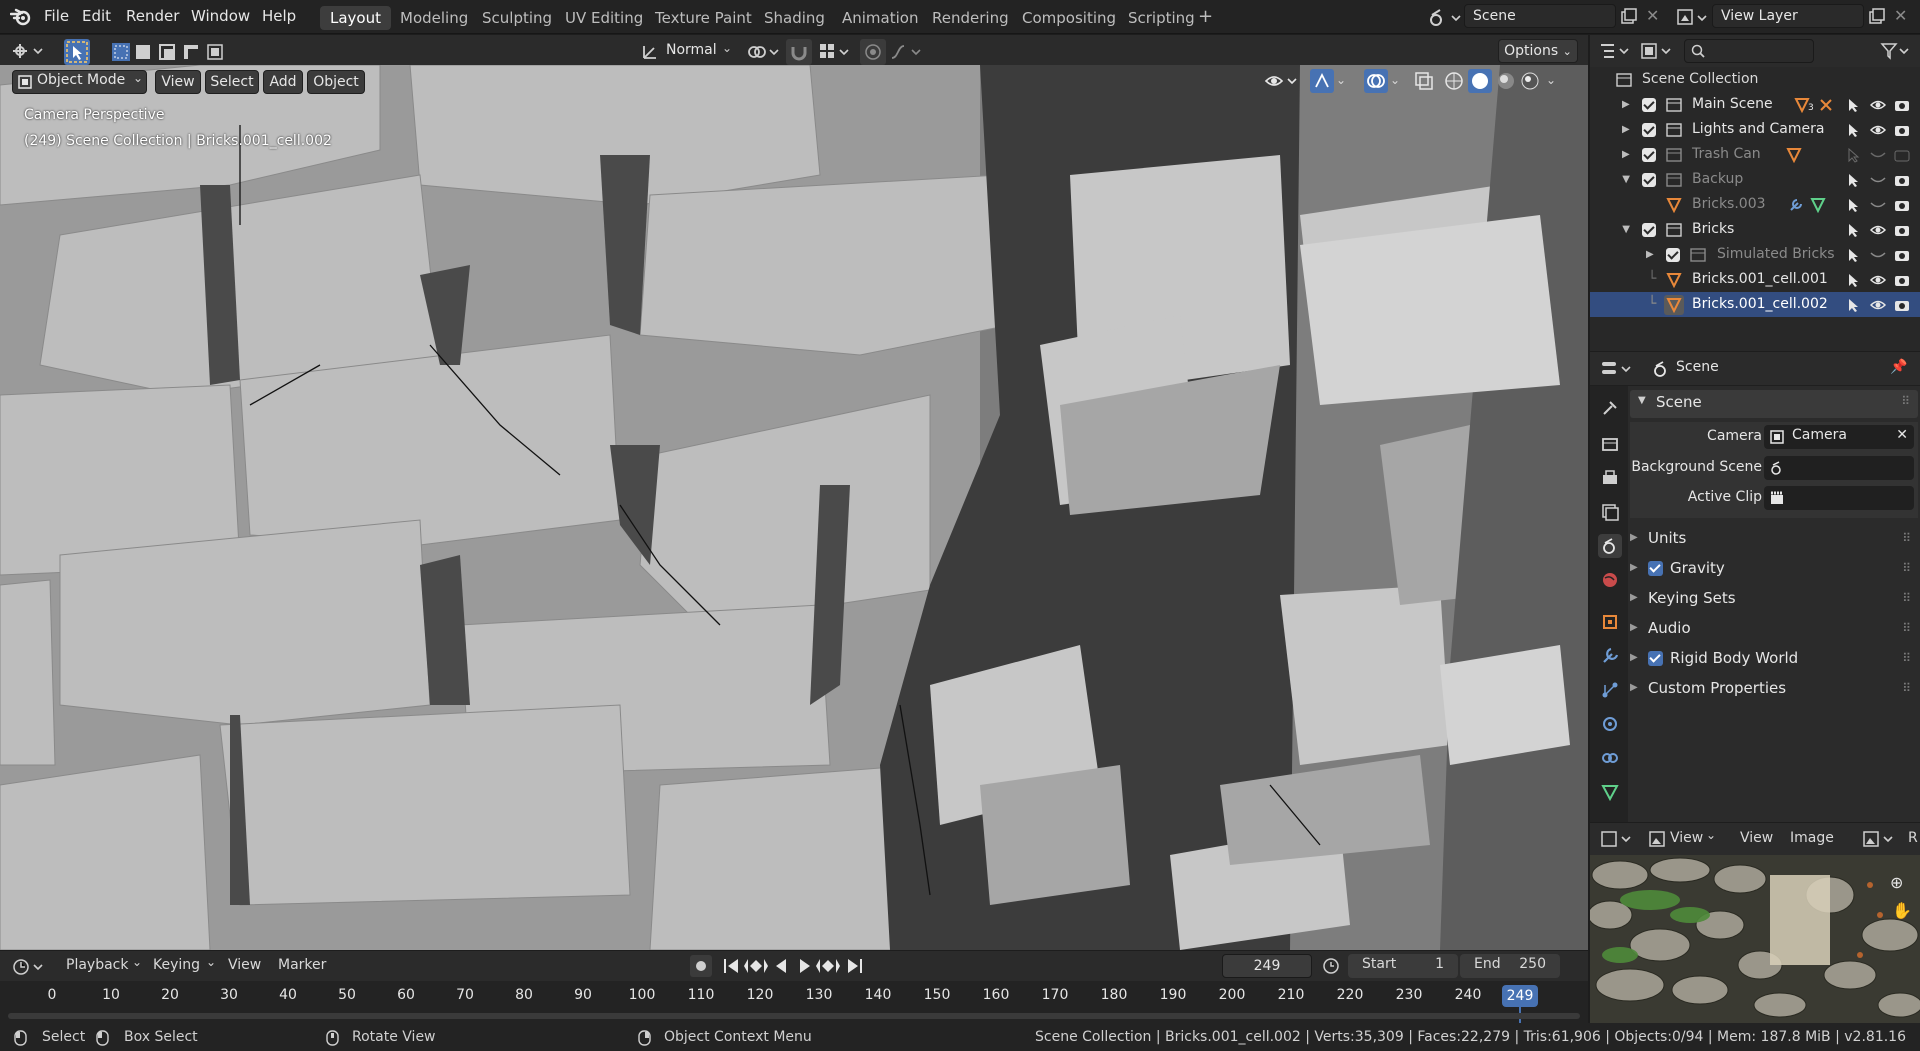 The image size is (1920, 1051). What do you see at coordinates (1913, 838) in the screenshot?
I see `image-name-truncated: R` at bounding box center [1913, 838].